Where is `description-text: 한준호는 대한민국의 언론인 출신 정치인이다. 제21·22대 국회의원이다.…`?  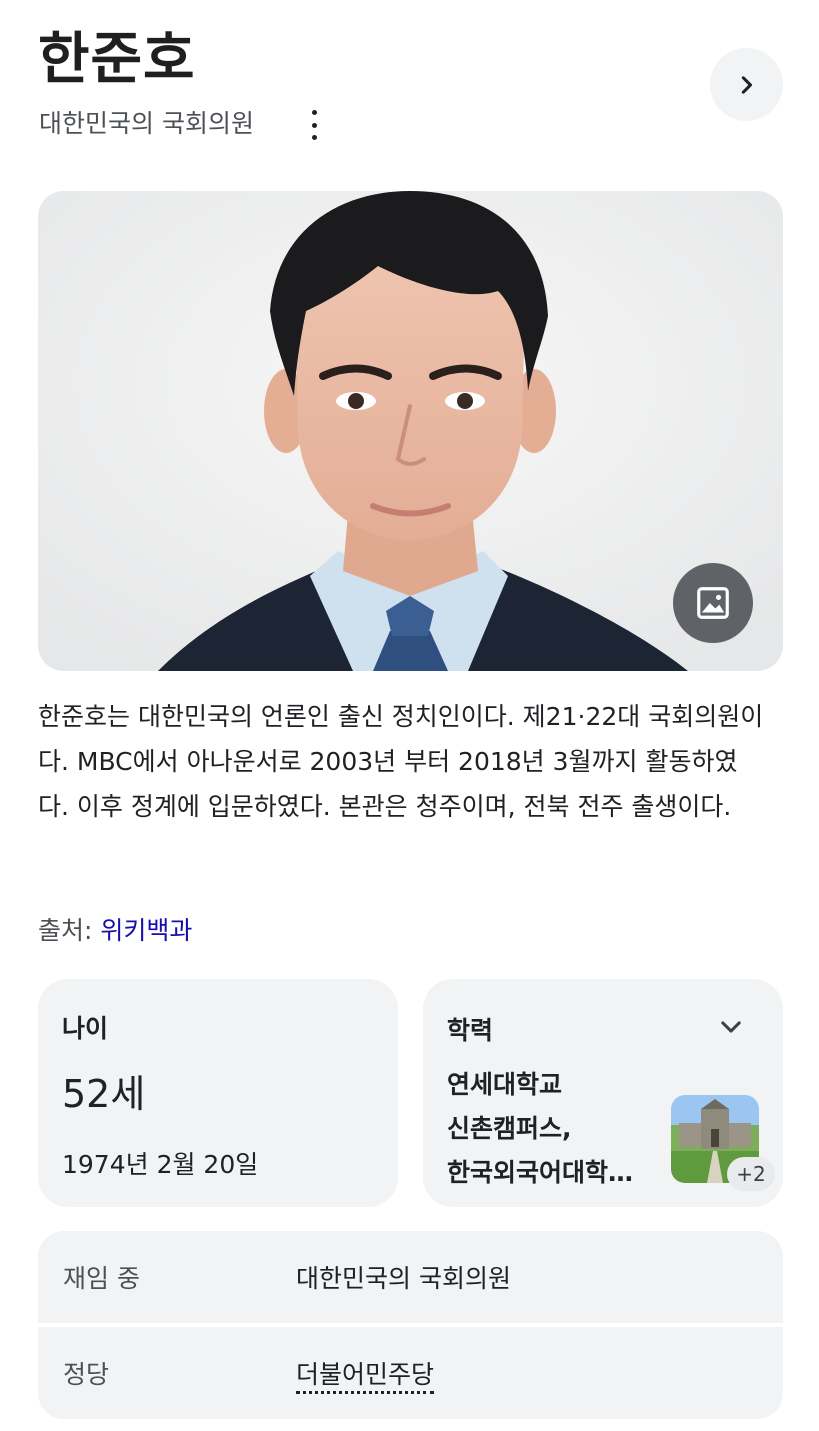
description-text: 한준호는 대한민국의 언론인 출신 정치인이다. 제21·22대 국회의원이다.… is located at coordinates (401, 761).